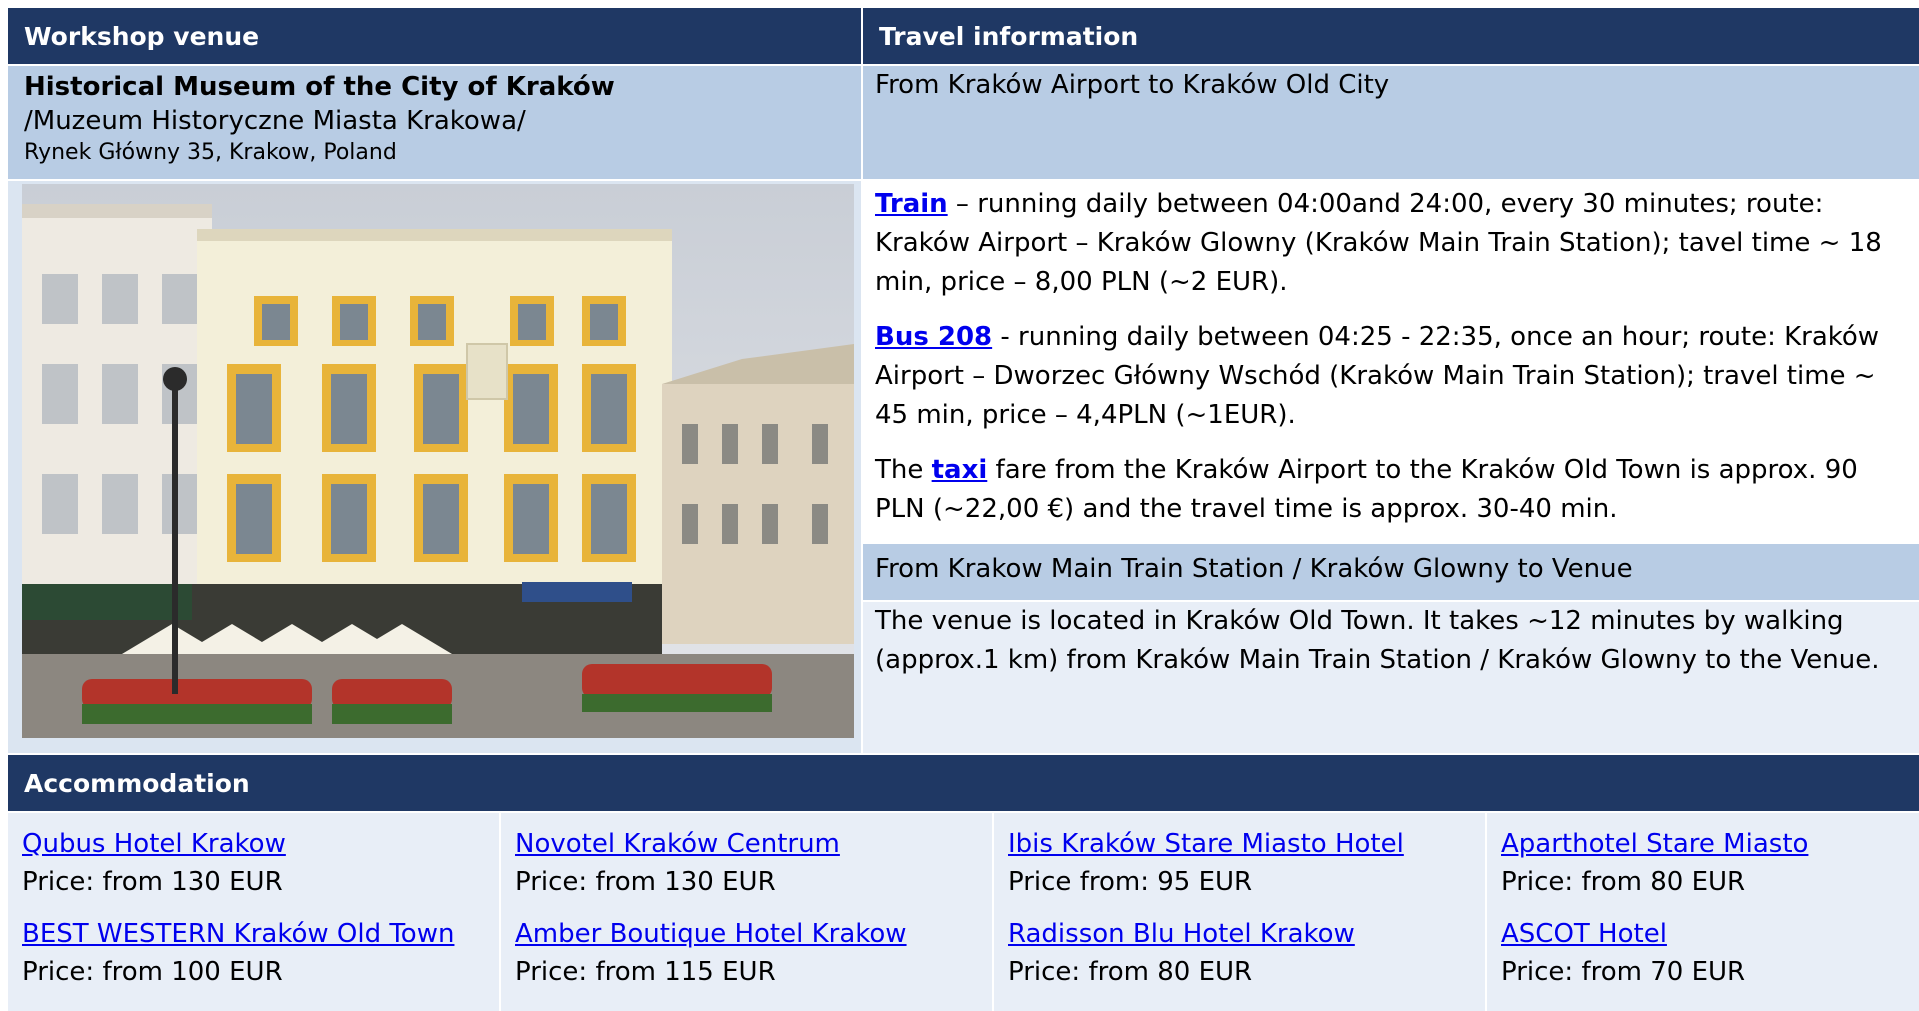 The width and height of the screenshot is (1919, 1011). I want to click on hotel-link: ASCOT Hotel, so click(1703, 934).